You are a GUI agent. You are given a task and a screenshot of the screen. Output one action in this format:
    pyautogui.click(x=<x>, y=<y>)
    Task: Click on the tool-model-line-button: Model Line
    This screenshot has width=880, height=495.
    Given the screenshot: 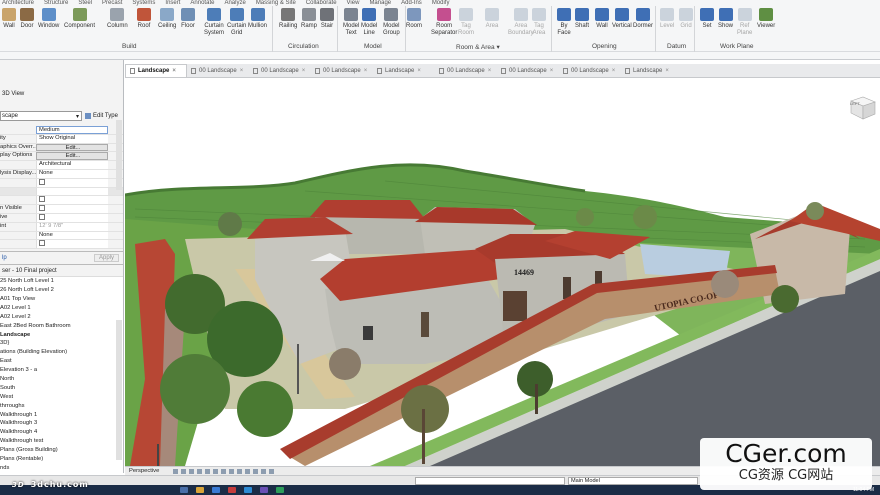 What is the action you would take?
    pyautogui.click(x=369, y=22)
    